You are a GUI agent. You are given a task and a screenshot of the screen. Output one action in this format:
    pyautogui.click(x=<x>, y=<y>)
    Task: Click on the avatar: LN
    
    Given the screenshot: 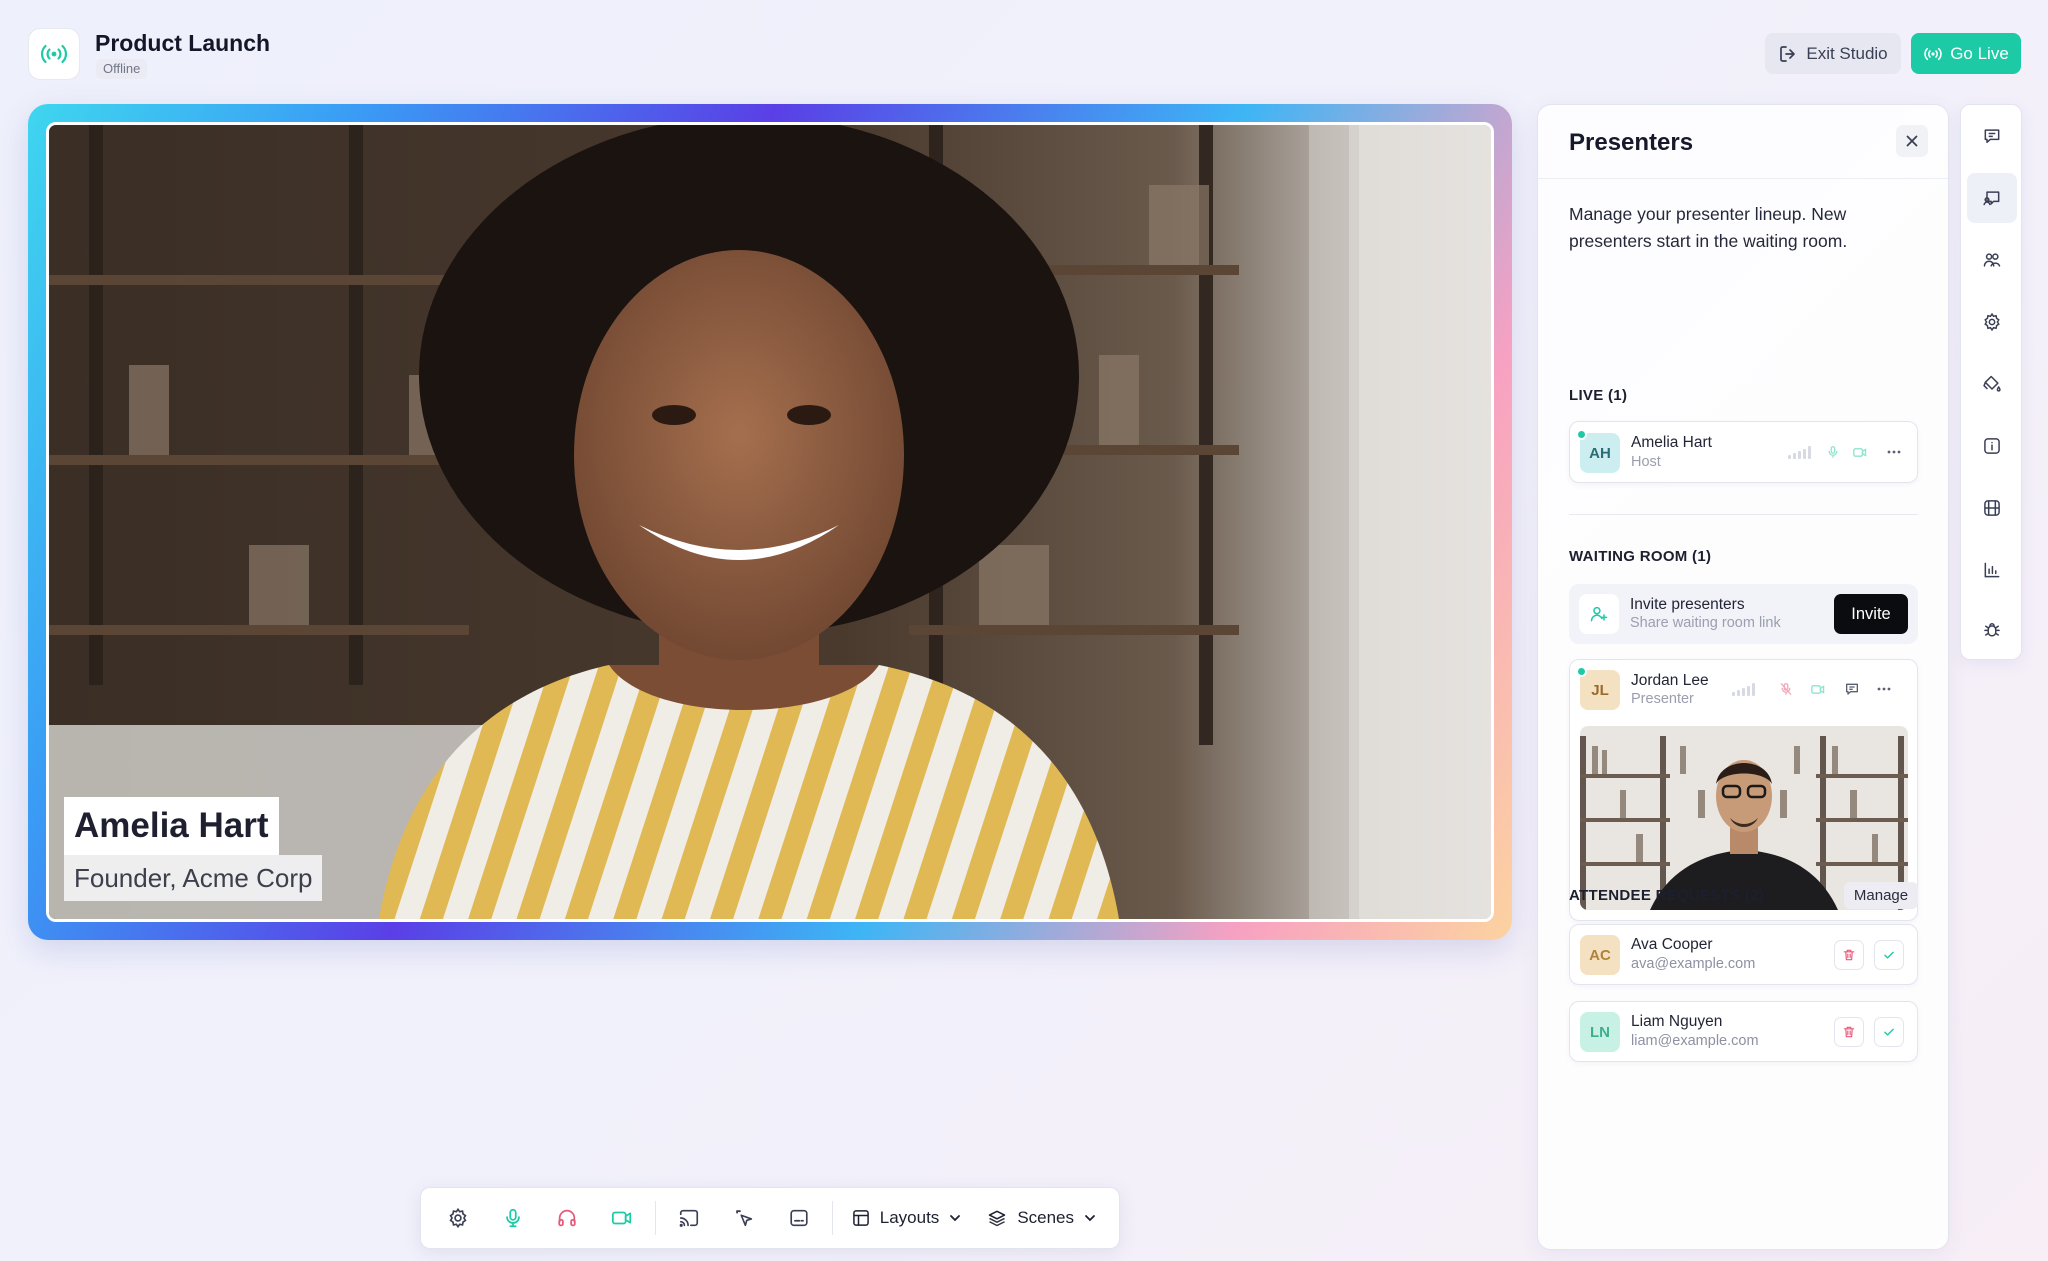 What is the action you would take?
    pyautogui.click(x=1600, y=1032)
    